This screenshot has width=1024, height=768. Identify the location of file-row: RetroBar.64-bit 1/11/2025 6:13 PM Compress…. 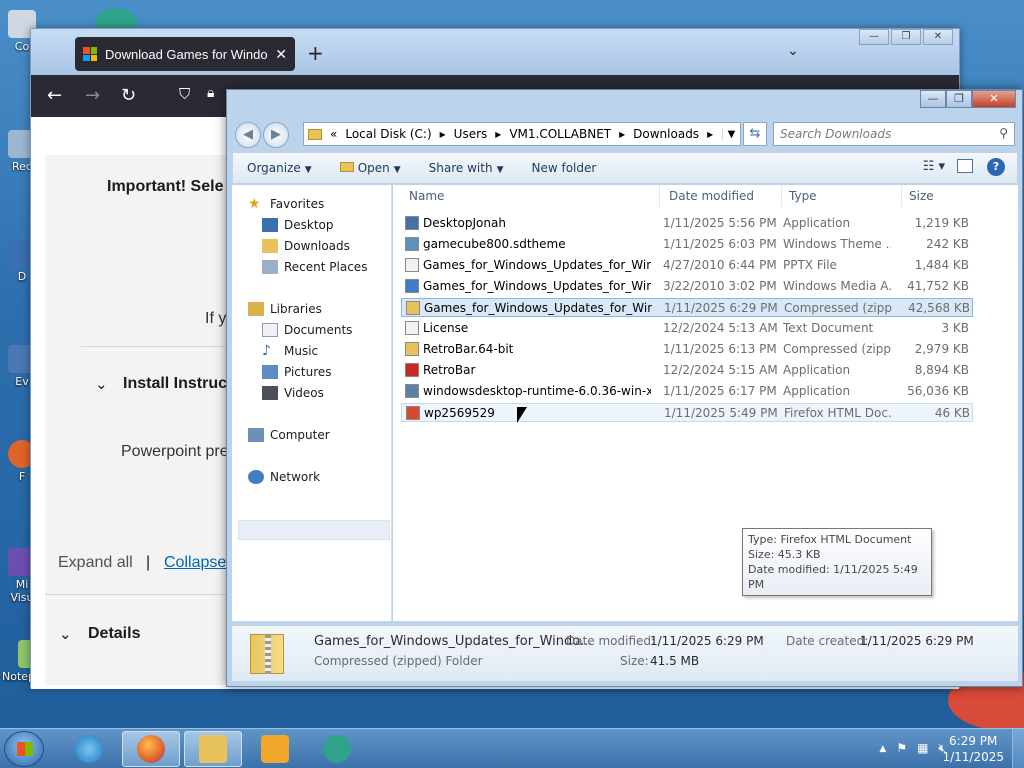
(687, 349).